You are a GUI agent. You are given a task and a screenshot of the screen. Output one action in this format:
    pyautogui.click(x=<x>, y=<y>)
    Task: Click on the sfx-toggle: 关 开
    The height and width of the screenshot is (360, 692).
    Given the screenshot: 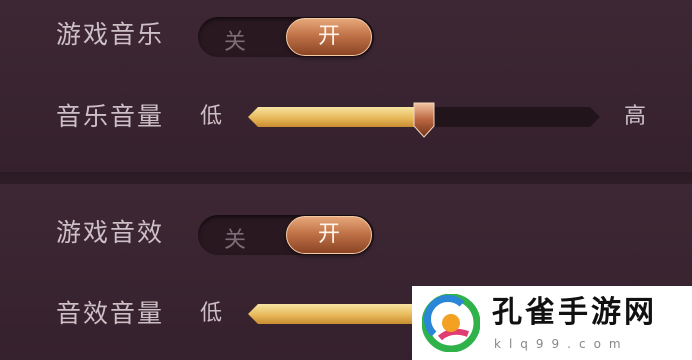 What is the action you would take?
    pyautogui.click(x=286, y=235)
    